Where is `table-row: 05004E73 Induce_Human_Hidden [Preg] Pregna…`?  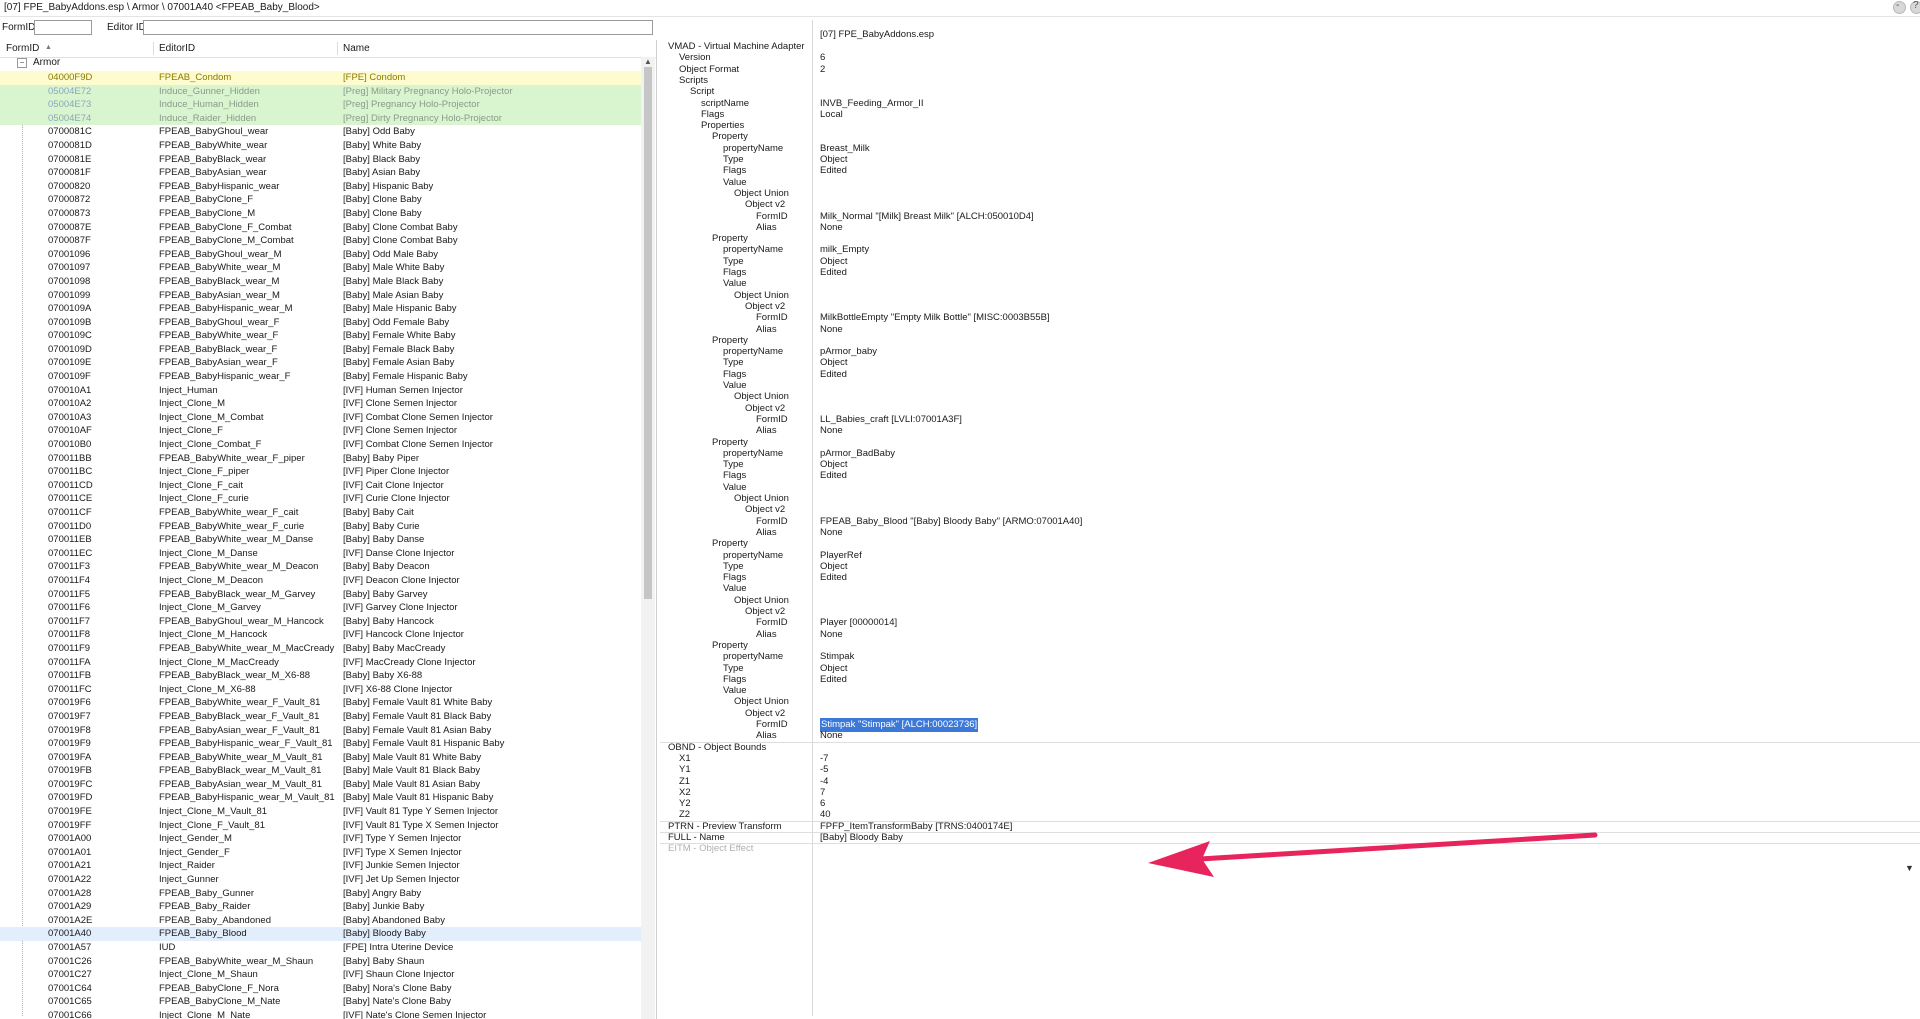 table-row: 05004E73 Induce_Human_Hidden [Preg] Pregna… is located at coordinates (320, 105).